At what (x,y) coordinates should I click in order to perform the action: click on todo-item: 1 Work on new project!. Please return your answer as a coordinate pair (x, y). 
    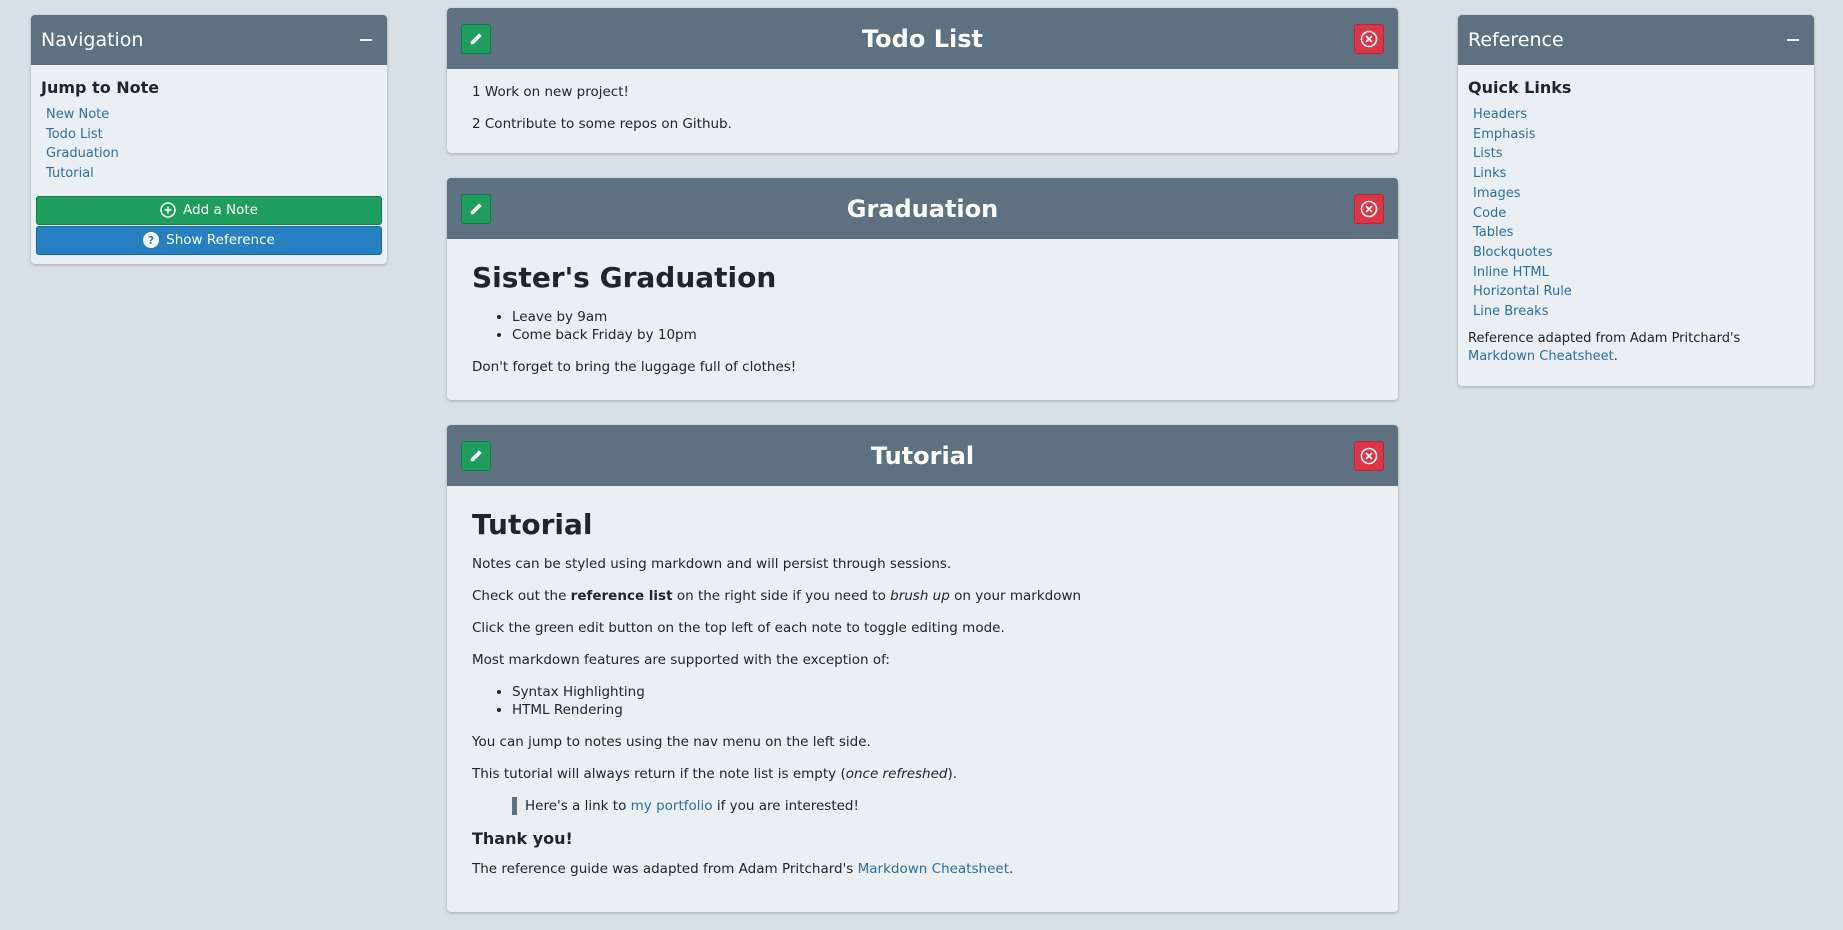
    Looking at the image, I should click on (550, 92).